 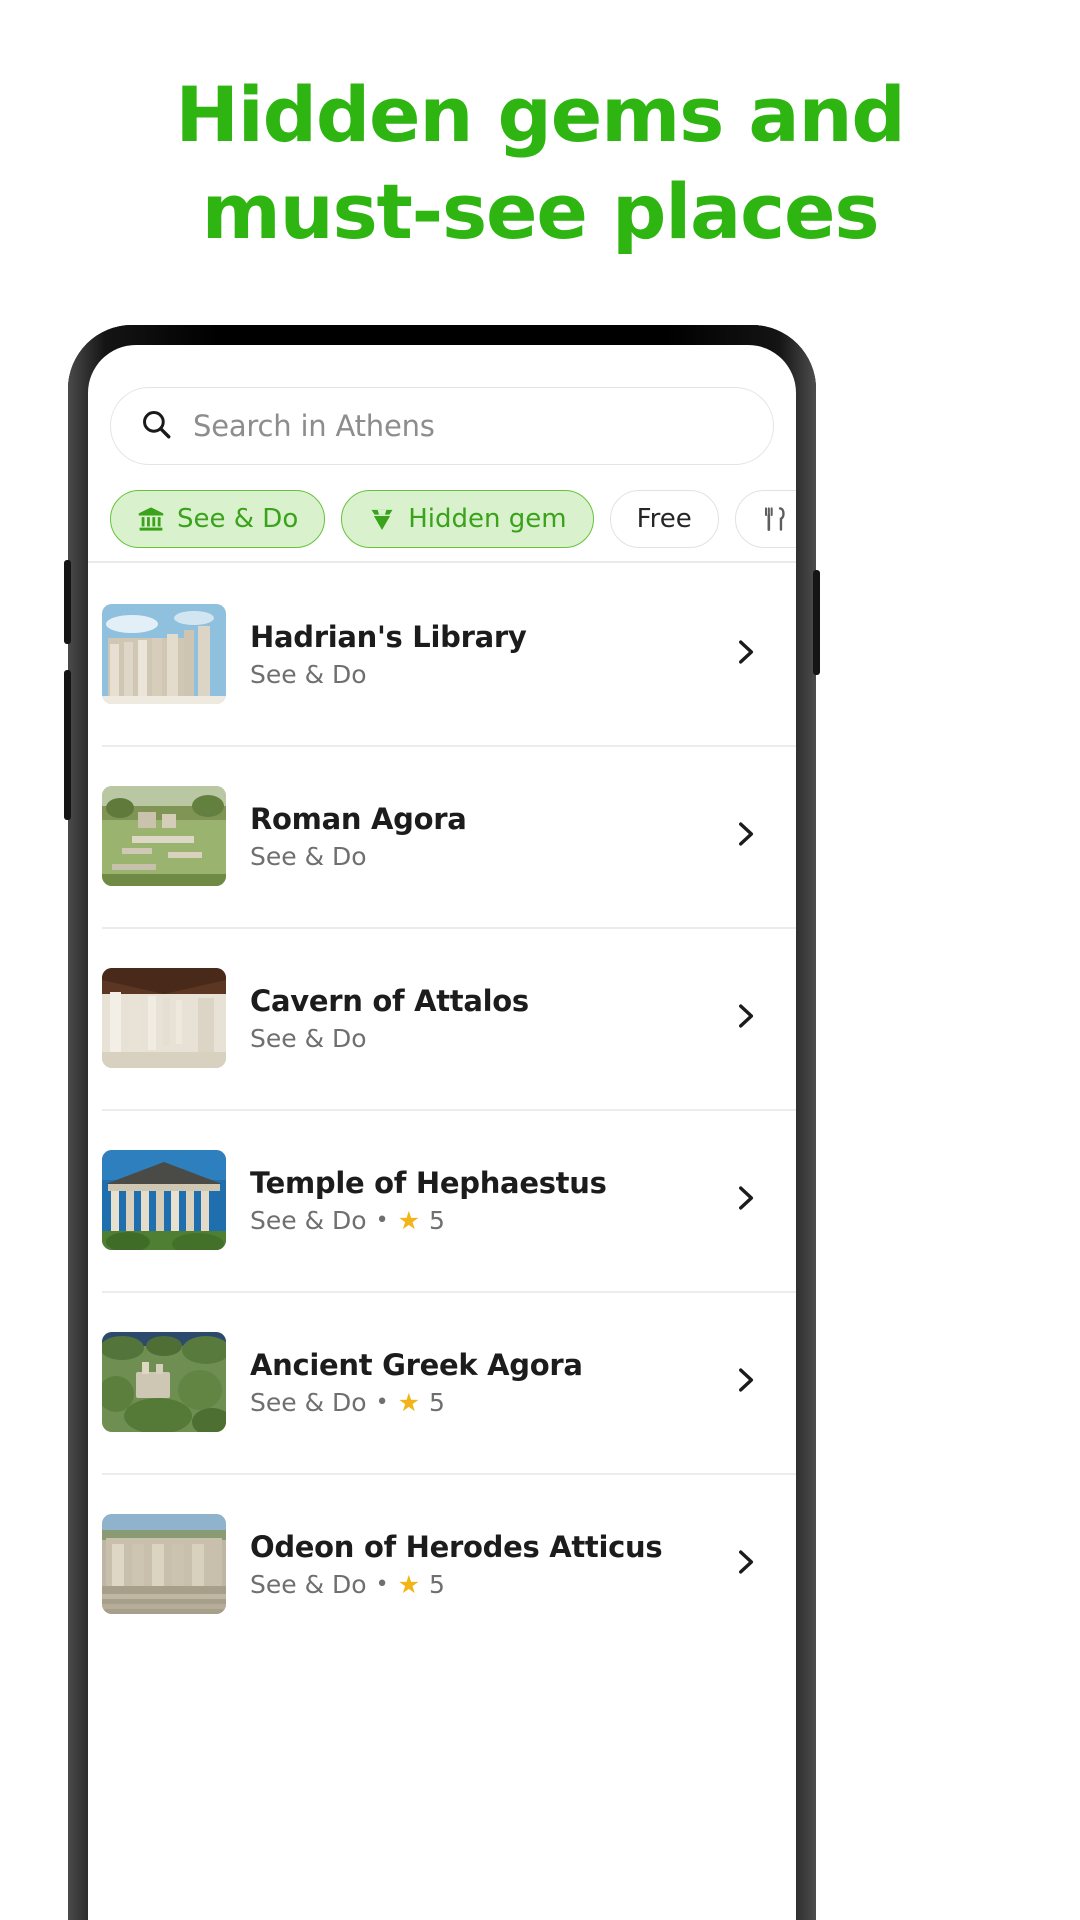 What do you see at coordinates (164, 654) in the screenshot?
I see `hadrians-library-thumbnail` at bounding box center [164, 654].